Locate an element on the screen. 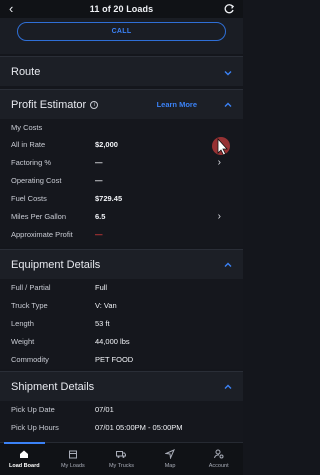  equipment-row: Commodity PET FOOD is located at coordinates (121, 359).